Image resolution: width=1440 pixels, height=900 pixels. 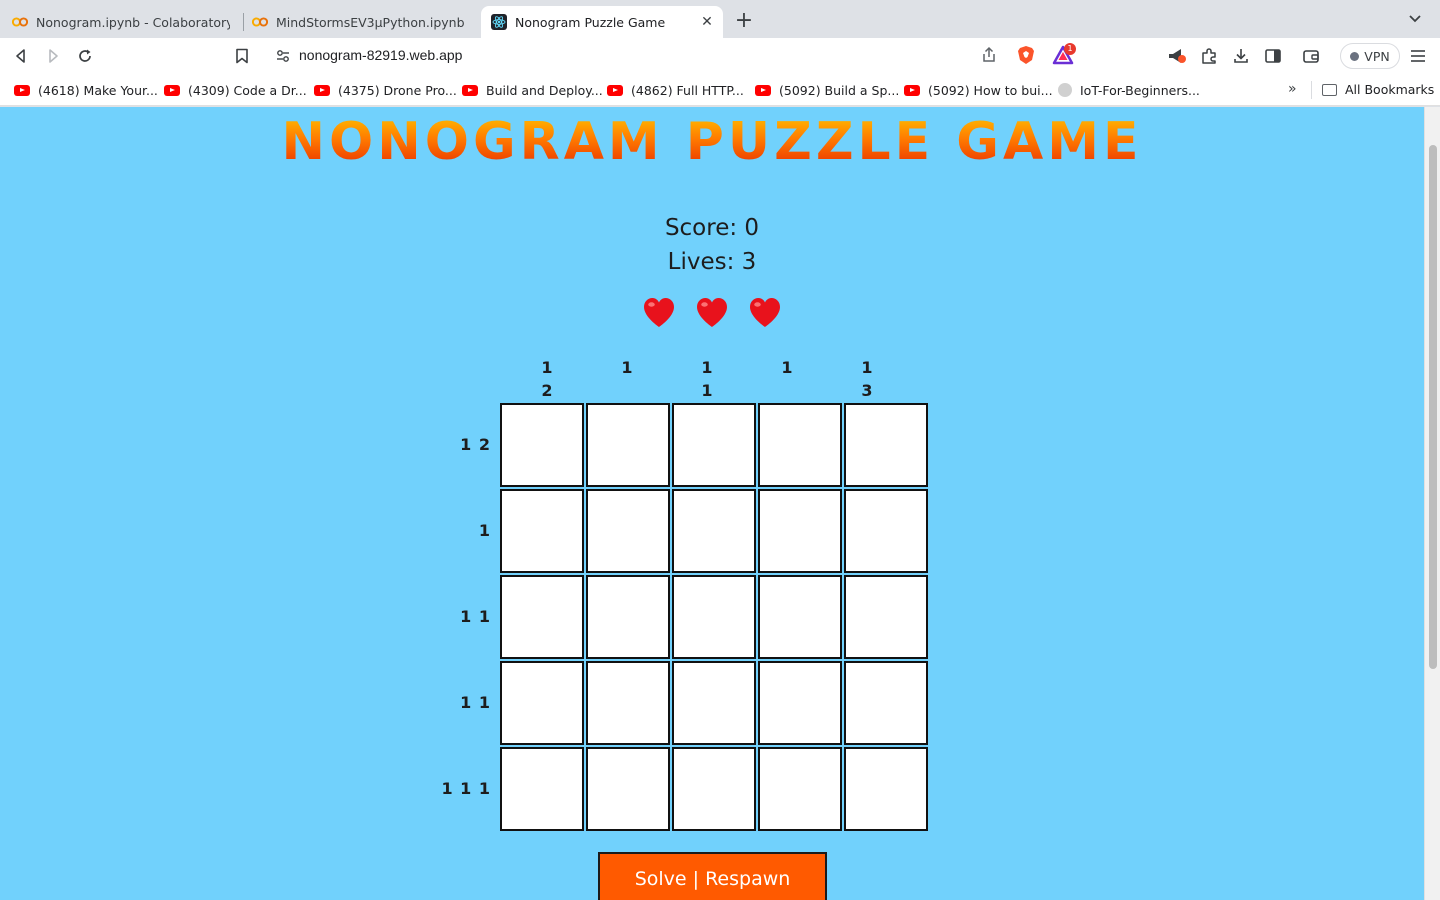 I want to click on wallet-icon, so click(x=1311, y=56).